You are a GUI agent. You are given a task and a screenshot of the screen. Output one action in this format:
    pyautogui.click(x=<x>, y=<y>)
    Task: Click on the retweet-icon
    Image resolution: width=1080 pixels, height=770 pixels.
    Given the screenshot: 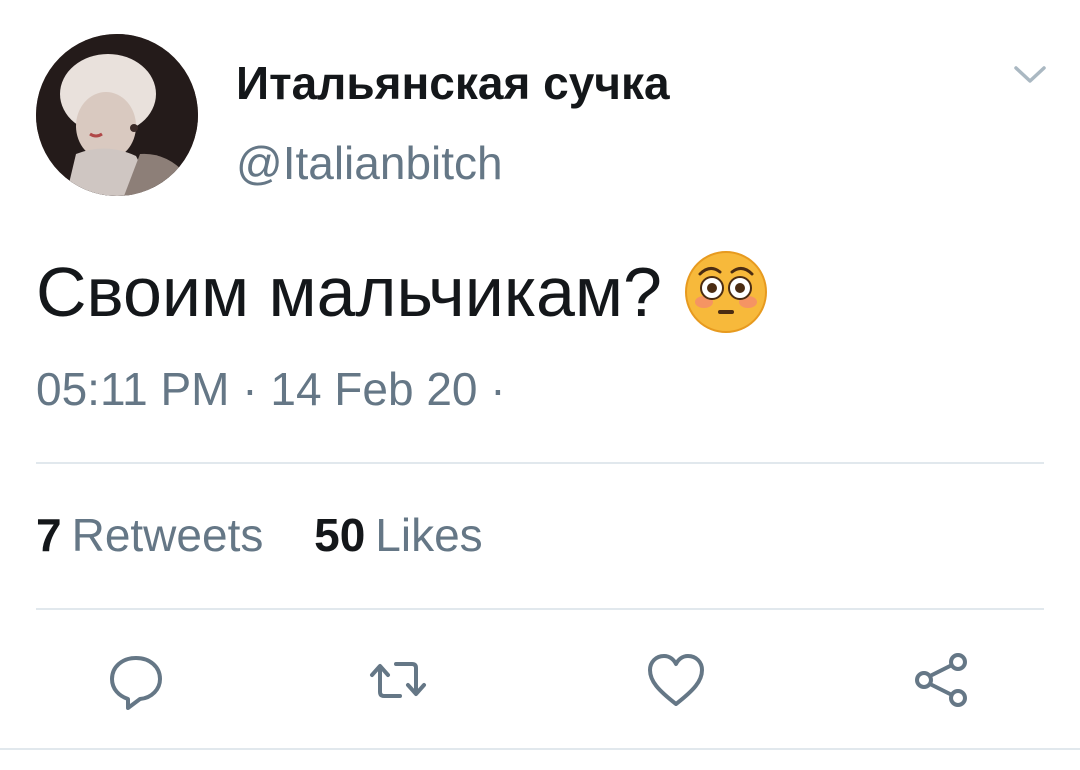 What is the action you would take?
    pyautogui.click(x=398, y=680)
    